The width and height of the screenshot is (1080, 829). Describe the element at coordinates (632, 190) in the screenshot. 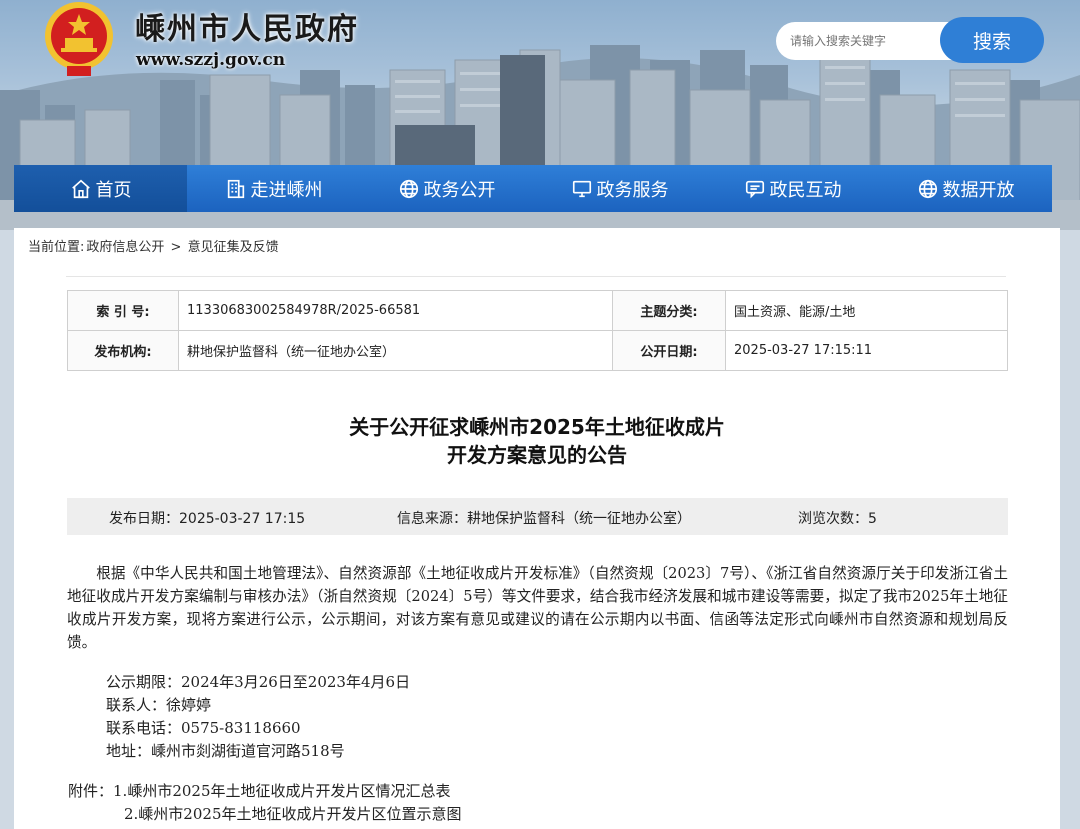

I see `nav-item-label: 政务服务` at that location.